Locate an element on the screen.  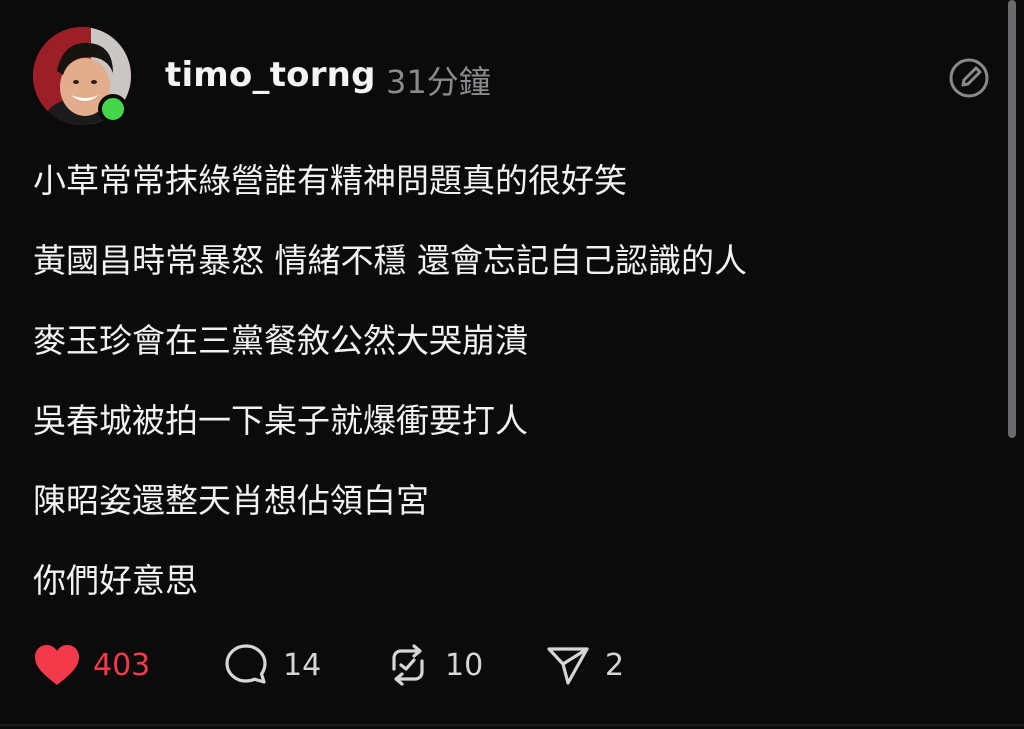
post-actions: 403 14 10 2 is located at coordinates (383, 665).